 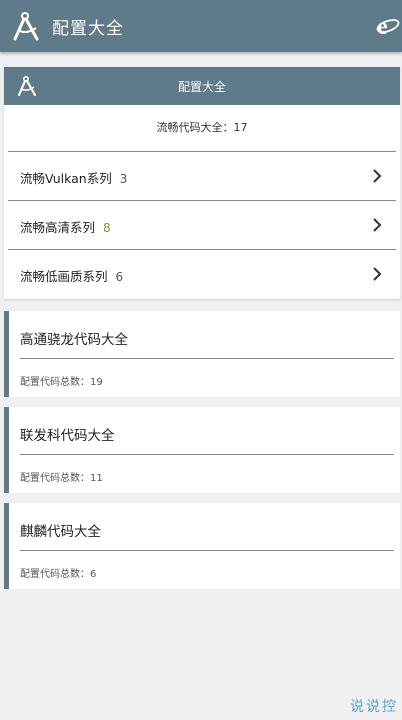 I want to click on vendor-total-count: 11, so click(x=96, y=478).